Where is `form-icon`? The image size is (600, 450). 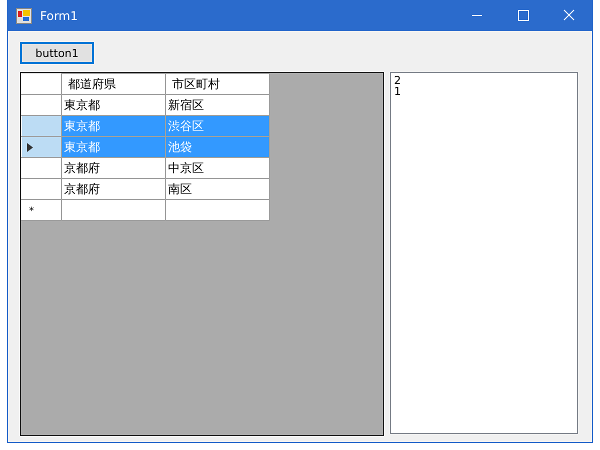
form-icon is located at coordinates (24, 16).